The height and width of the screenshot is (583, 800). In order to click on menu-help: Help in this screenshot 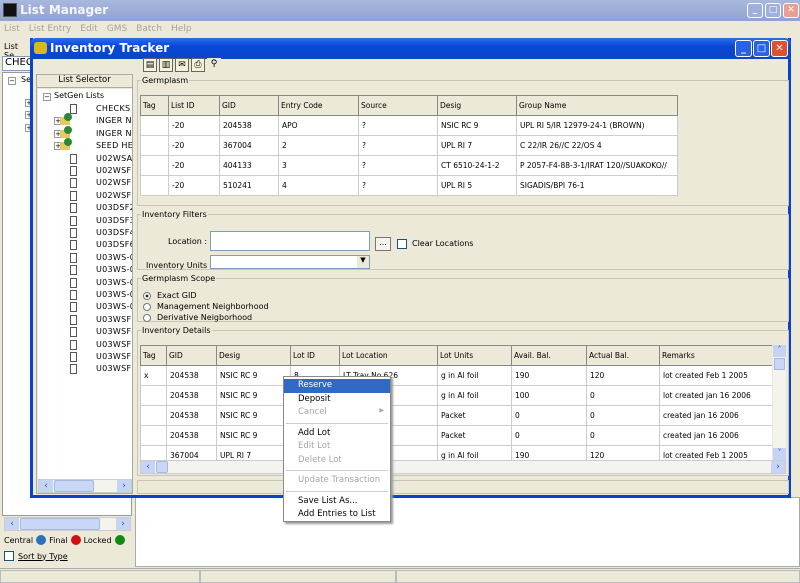, I will do `click(181, 29)`.